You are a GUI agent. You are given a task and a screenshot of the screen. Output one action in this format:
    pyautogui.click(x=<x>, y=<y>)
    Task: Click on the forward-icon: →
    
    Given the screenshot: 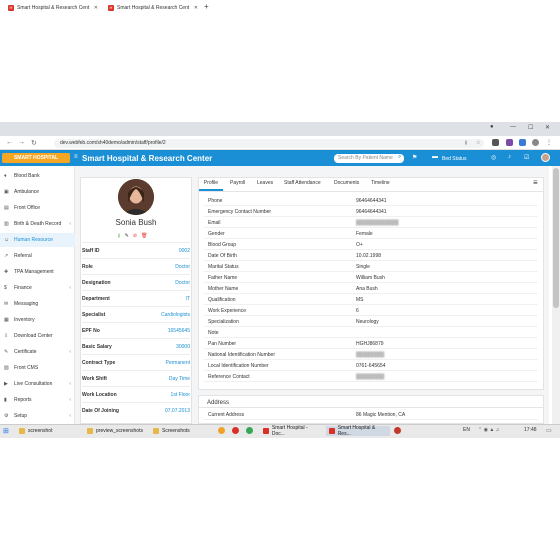 What is the action you would take?
    pyautogui.click(x=21, y=142)
    